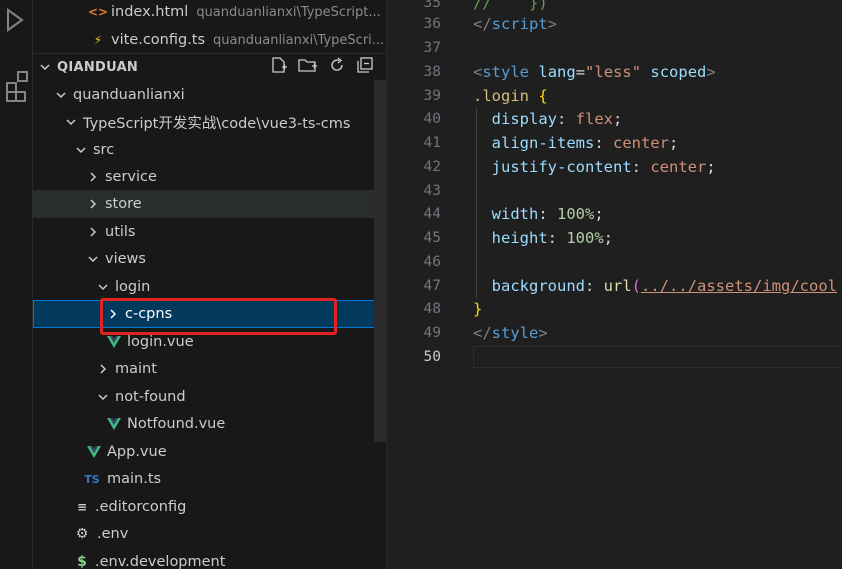  Describe the element at coordinates (209, 122) in the screenshot. I see `tree-folder-typescript: TypeScript开发实战\code\vue3-ts-cms` at that location.